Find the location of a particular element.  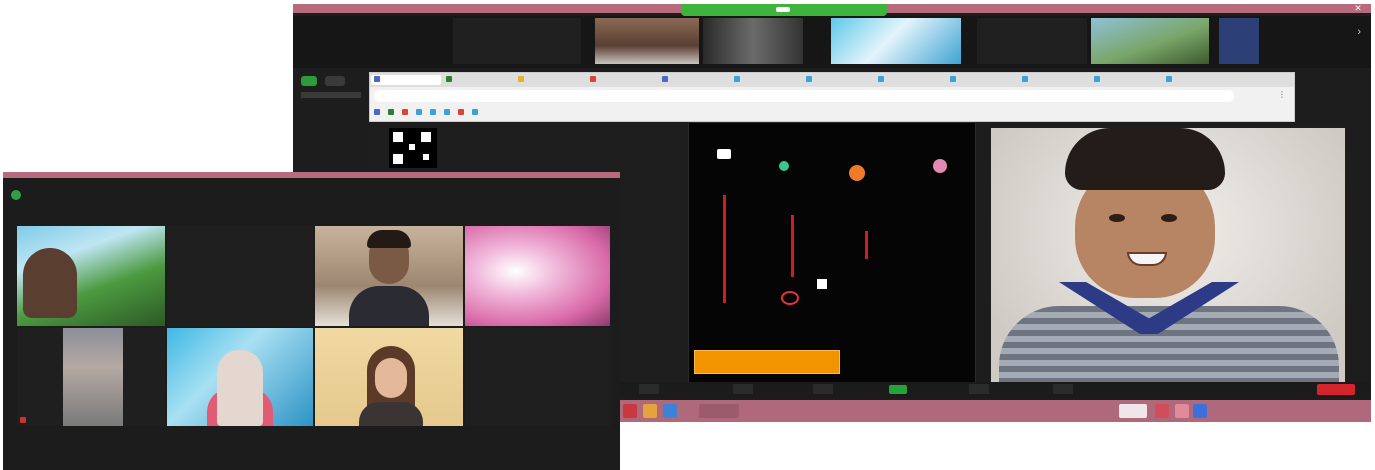

chevron-right-icon: › is located at coordinates (1359, 32).